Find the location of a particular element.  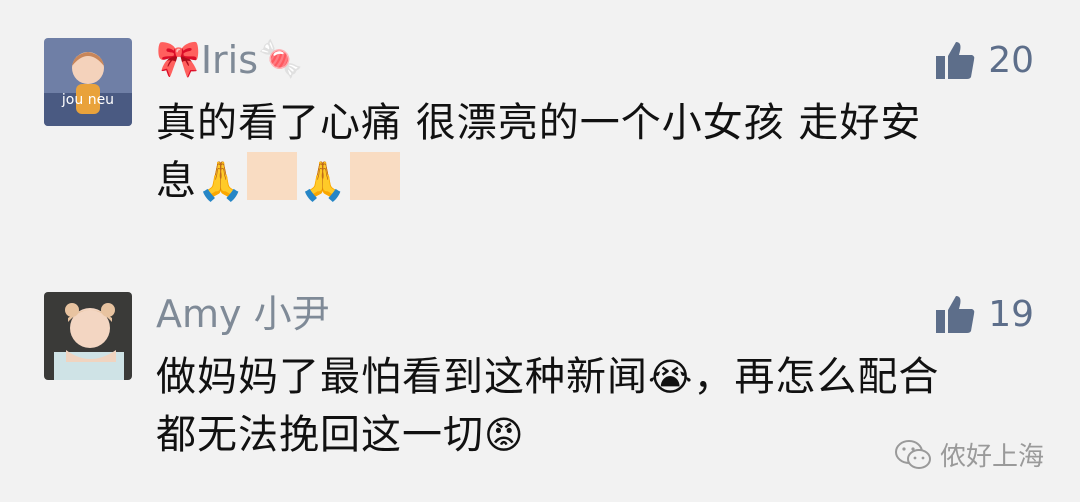

comment-text-line: 真的看了心痛 很漂亮的一个小女孩 走好安 is located at coordinates (539, 123).